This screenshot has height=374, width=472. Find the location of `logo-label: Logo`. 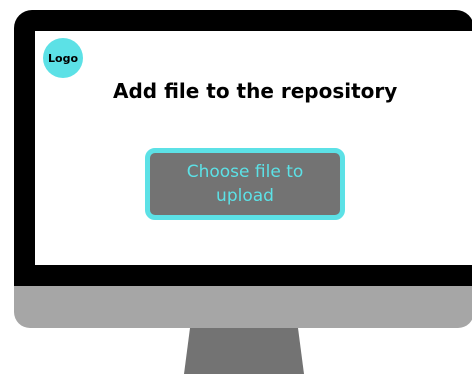

logo-label: Logo is located at coordinates (63, 58).